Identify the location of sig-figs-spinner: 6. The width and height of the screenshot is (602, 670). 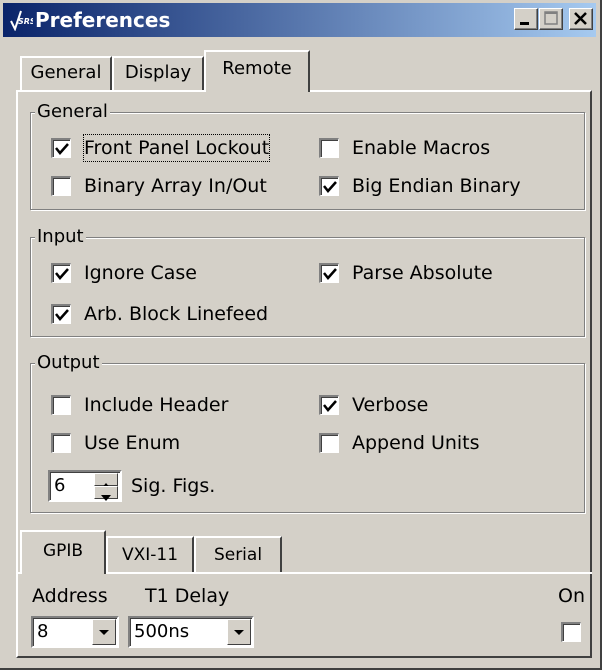
(85, 486).